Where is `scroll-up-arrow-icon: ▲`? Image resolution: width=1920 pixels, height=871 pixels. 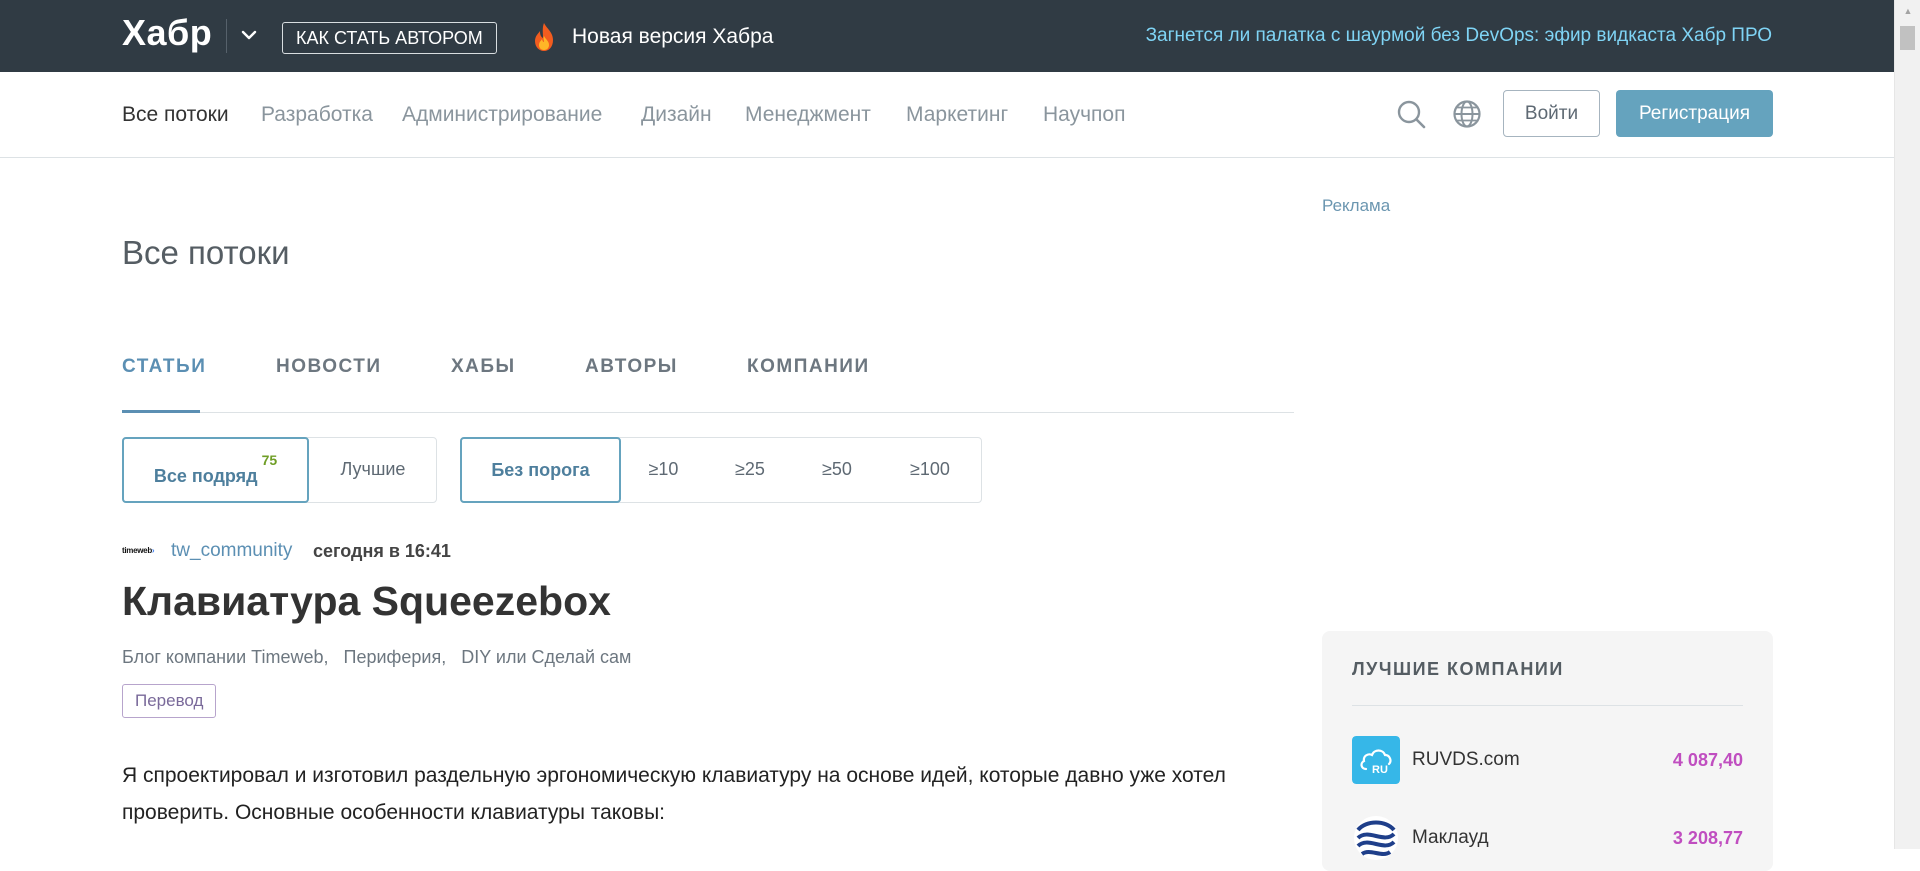 scroll-up-arrow-icon: ▲ is located at coordinates (1907, 11).